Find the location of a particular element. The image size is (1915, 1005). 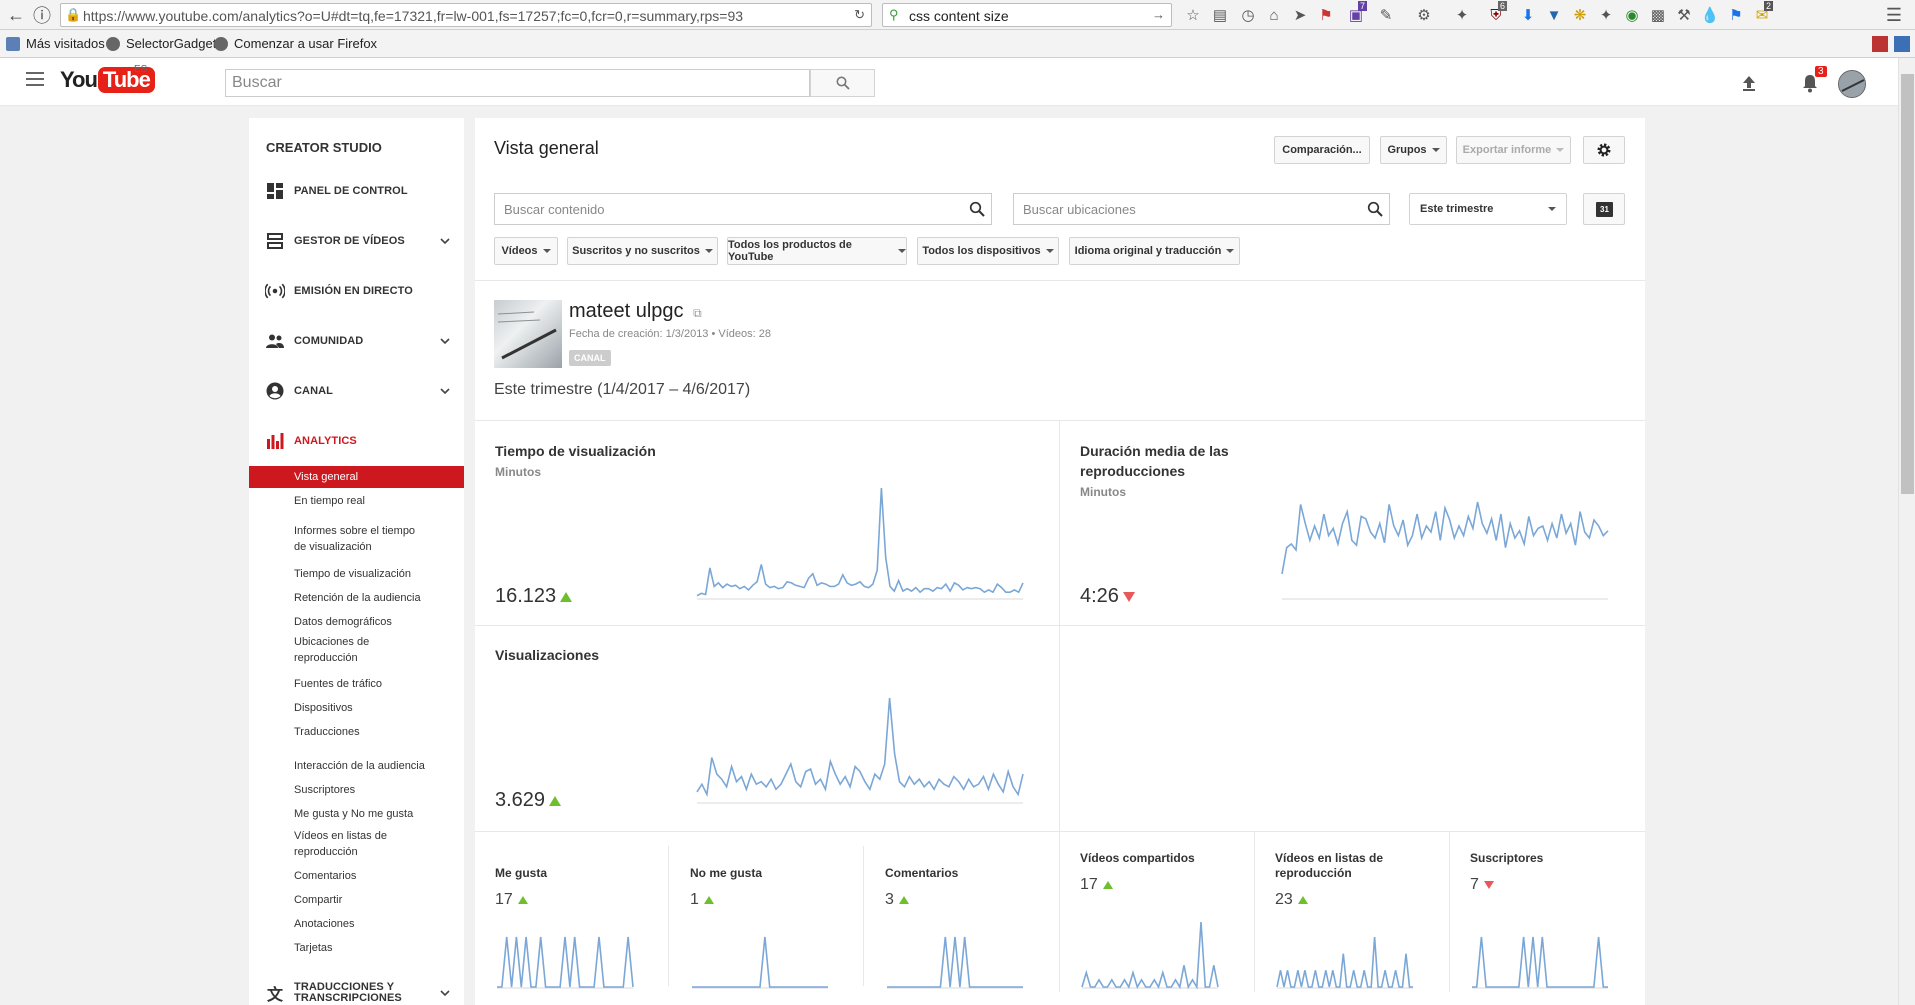

dislikes-chart is located at coordinates (760, 963).